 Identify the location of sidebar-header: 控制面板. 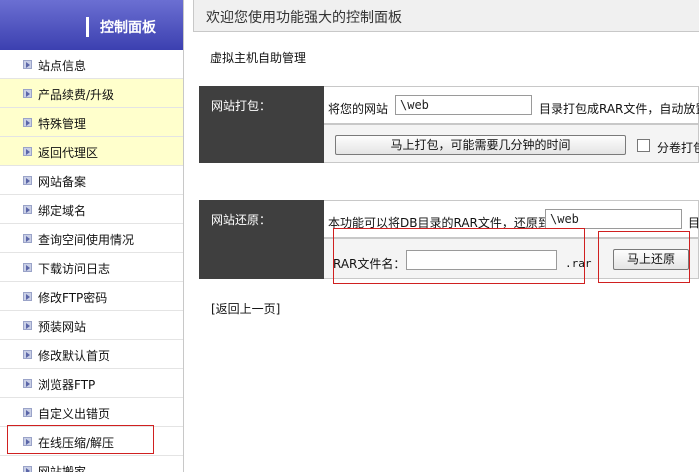
(91, 25).